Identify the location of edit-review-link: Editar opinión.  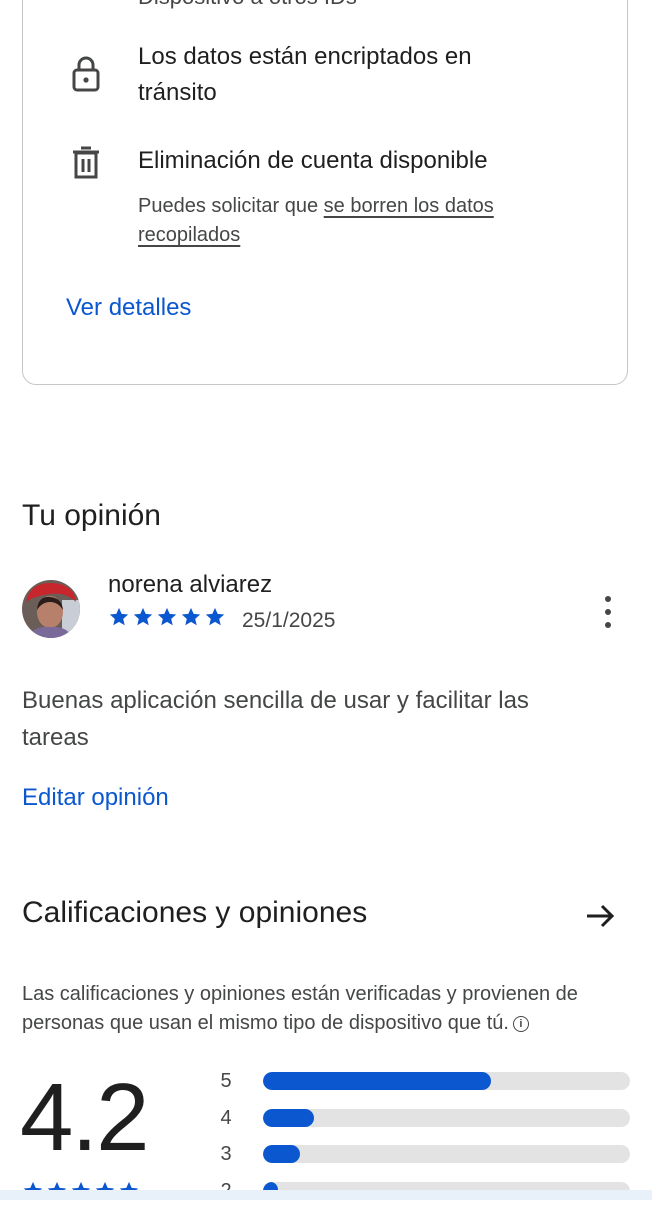
(95, 798).